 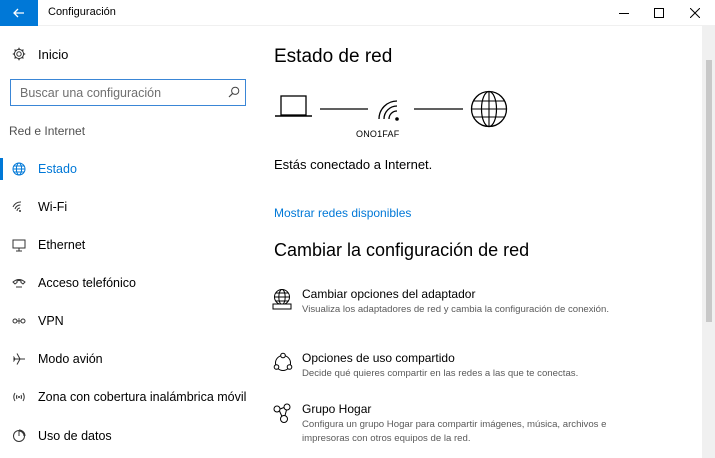 What do you see at coordinates (282, 413) in the screenshot?
I see `homegroup-icon` at bounding box center [282, 413].